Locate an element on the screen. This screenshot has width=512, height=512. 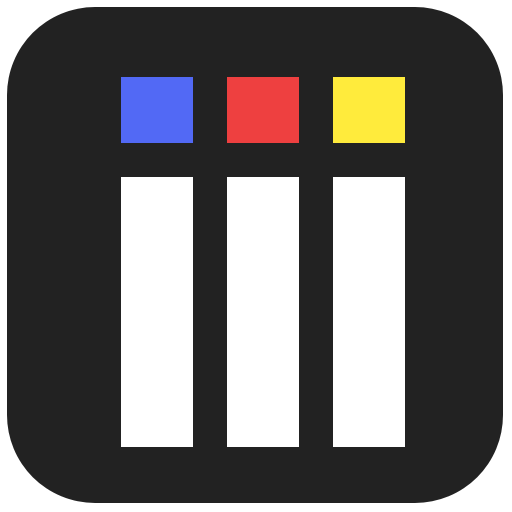
red-swatch is located at coordinates (263, 110).